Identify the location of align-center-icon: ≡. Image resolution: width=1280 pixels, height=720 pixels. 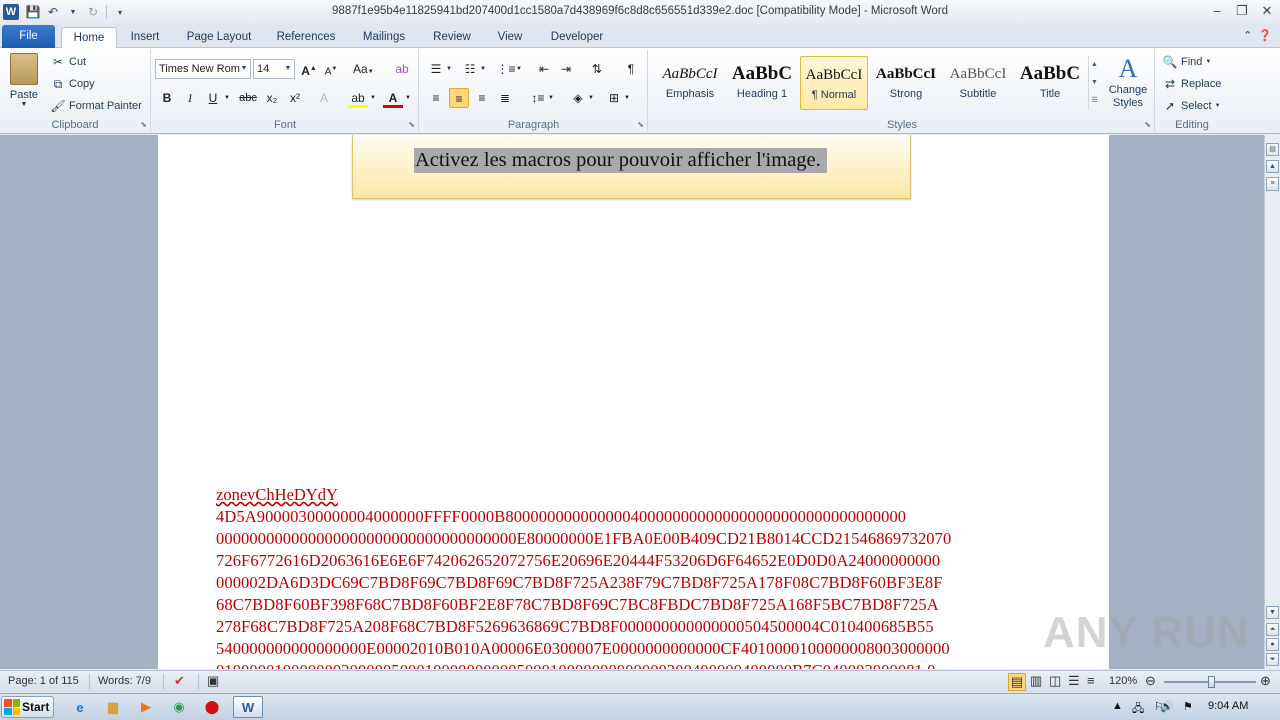
(459, 98).